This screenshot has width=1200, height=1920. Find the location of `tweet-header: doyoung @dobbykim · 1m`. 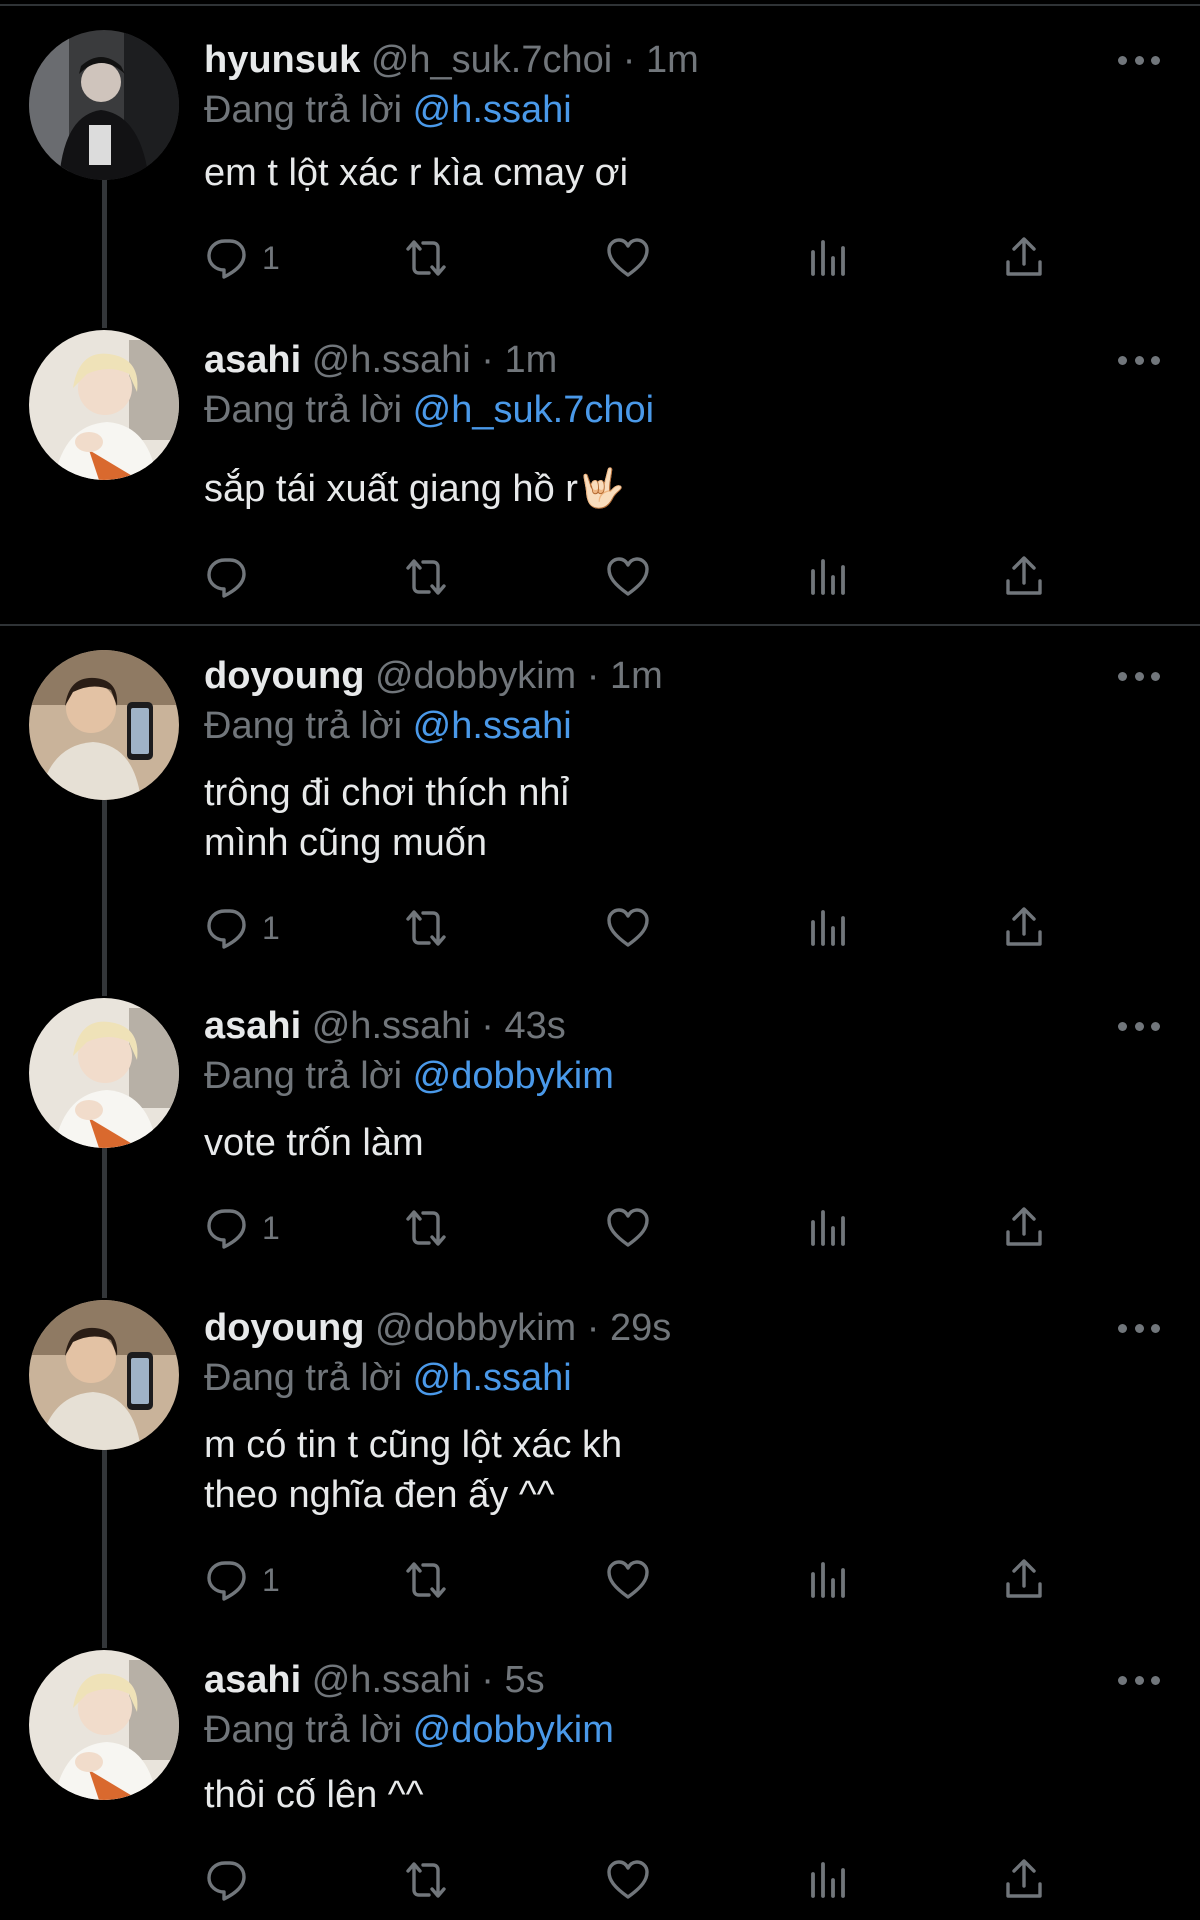

tweet-header: doyoung @dobbykim · 1m is located at coordinates (433, 676).